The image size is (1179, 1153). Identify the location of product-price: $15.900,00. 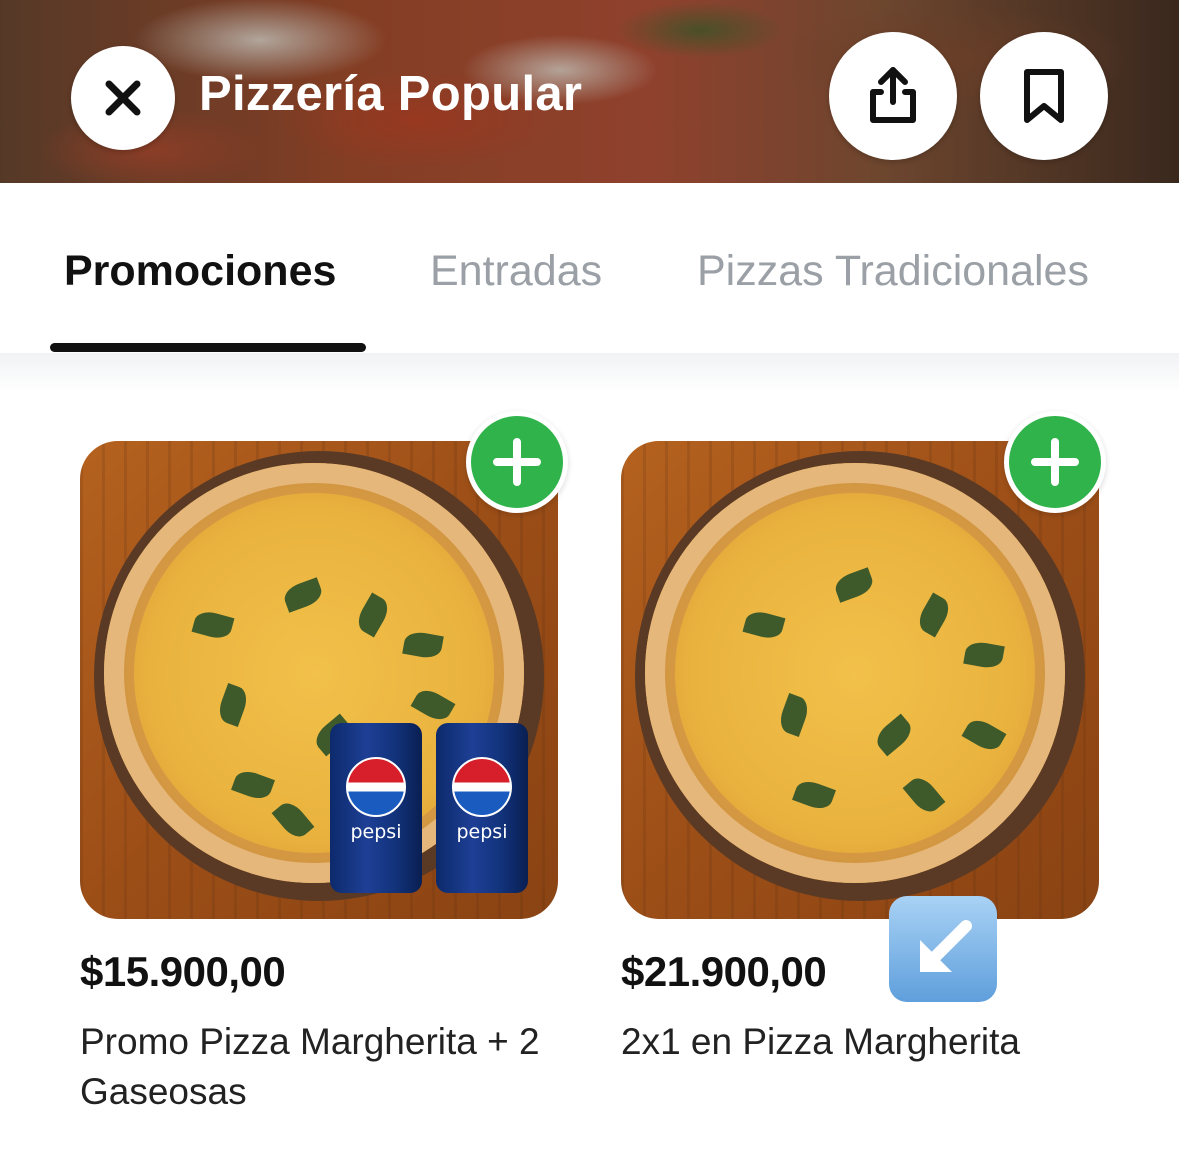
(183, 971).